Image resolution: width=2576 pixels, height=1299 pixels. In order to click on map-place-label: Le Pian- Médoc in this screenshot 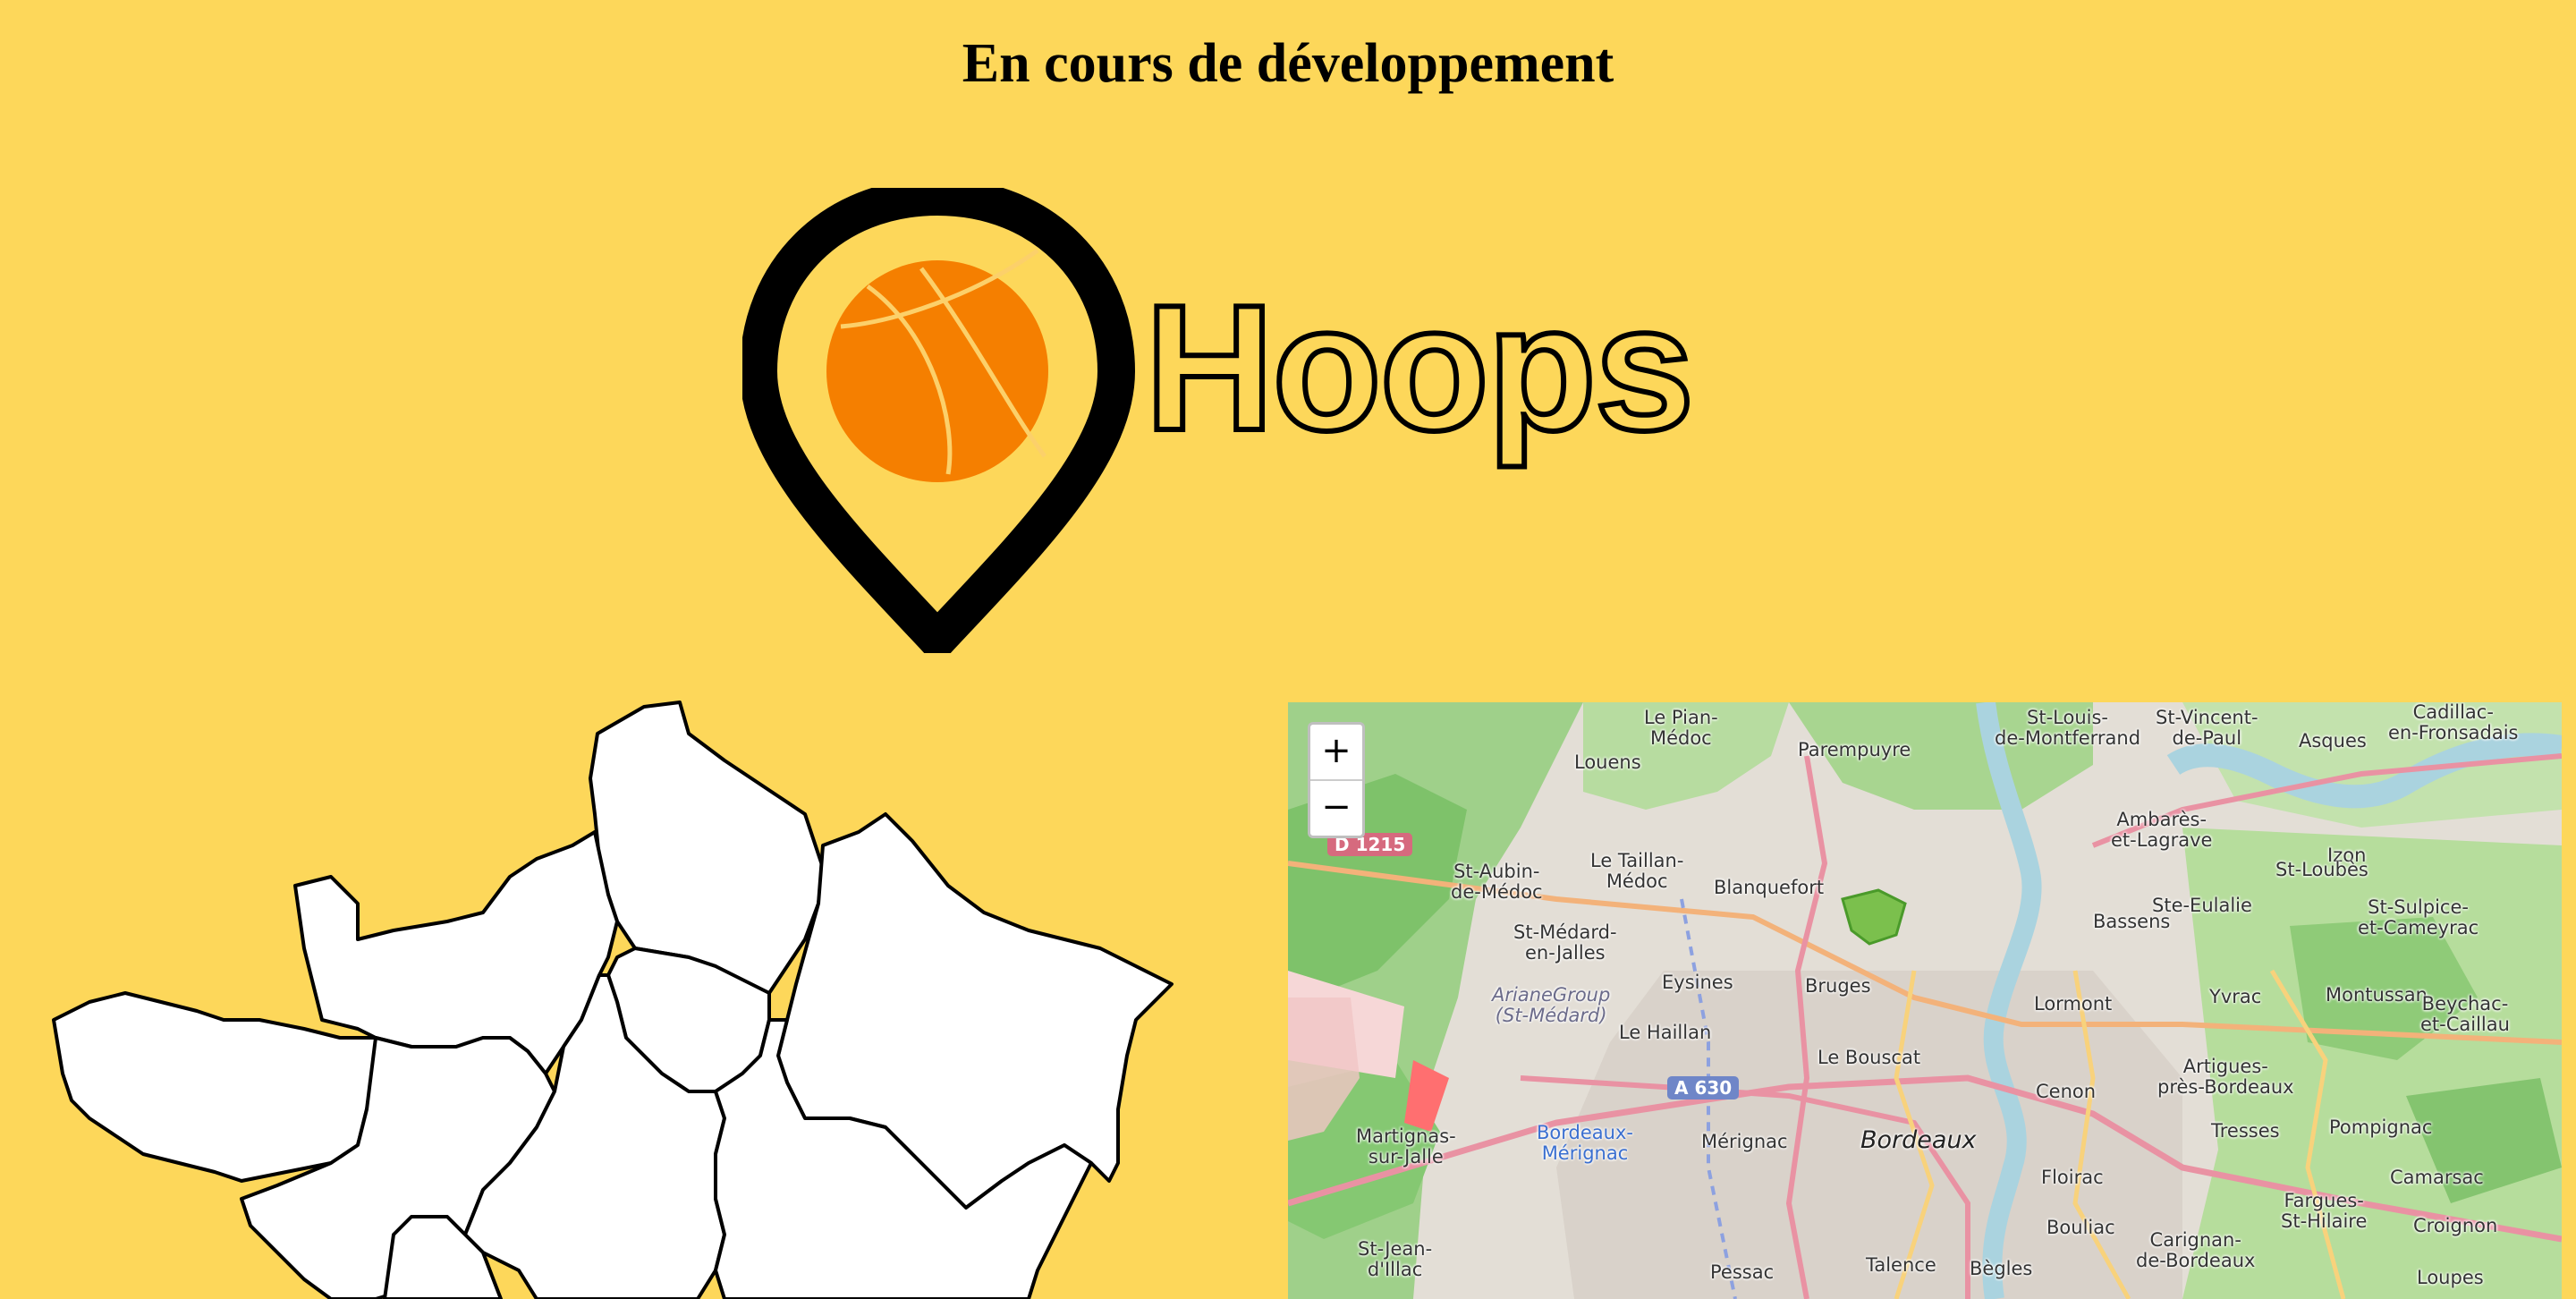, I will do `click(1681, 728)`.